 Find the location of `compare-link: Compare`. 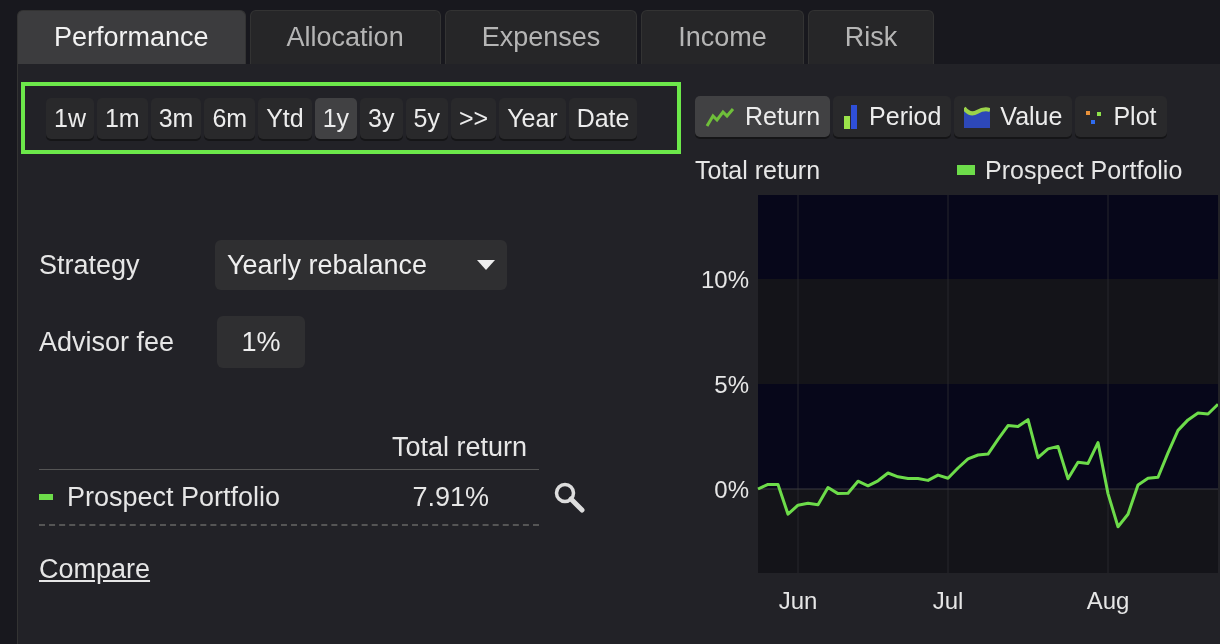

compare-link: Compare is located at coordinates (95, 569).